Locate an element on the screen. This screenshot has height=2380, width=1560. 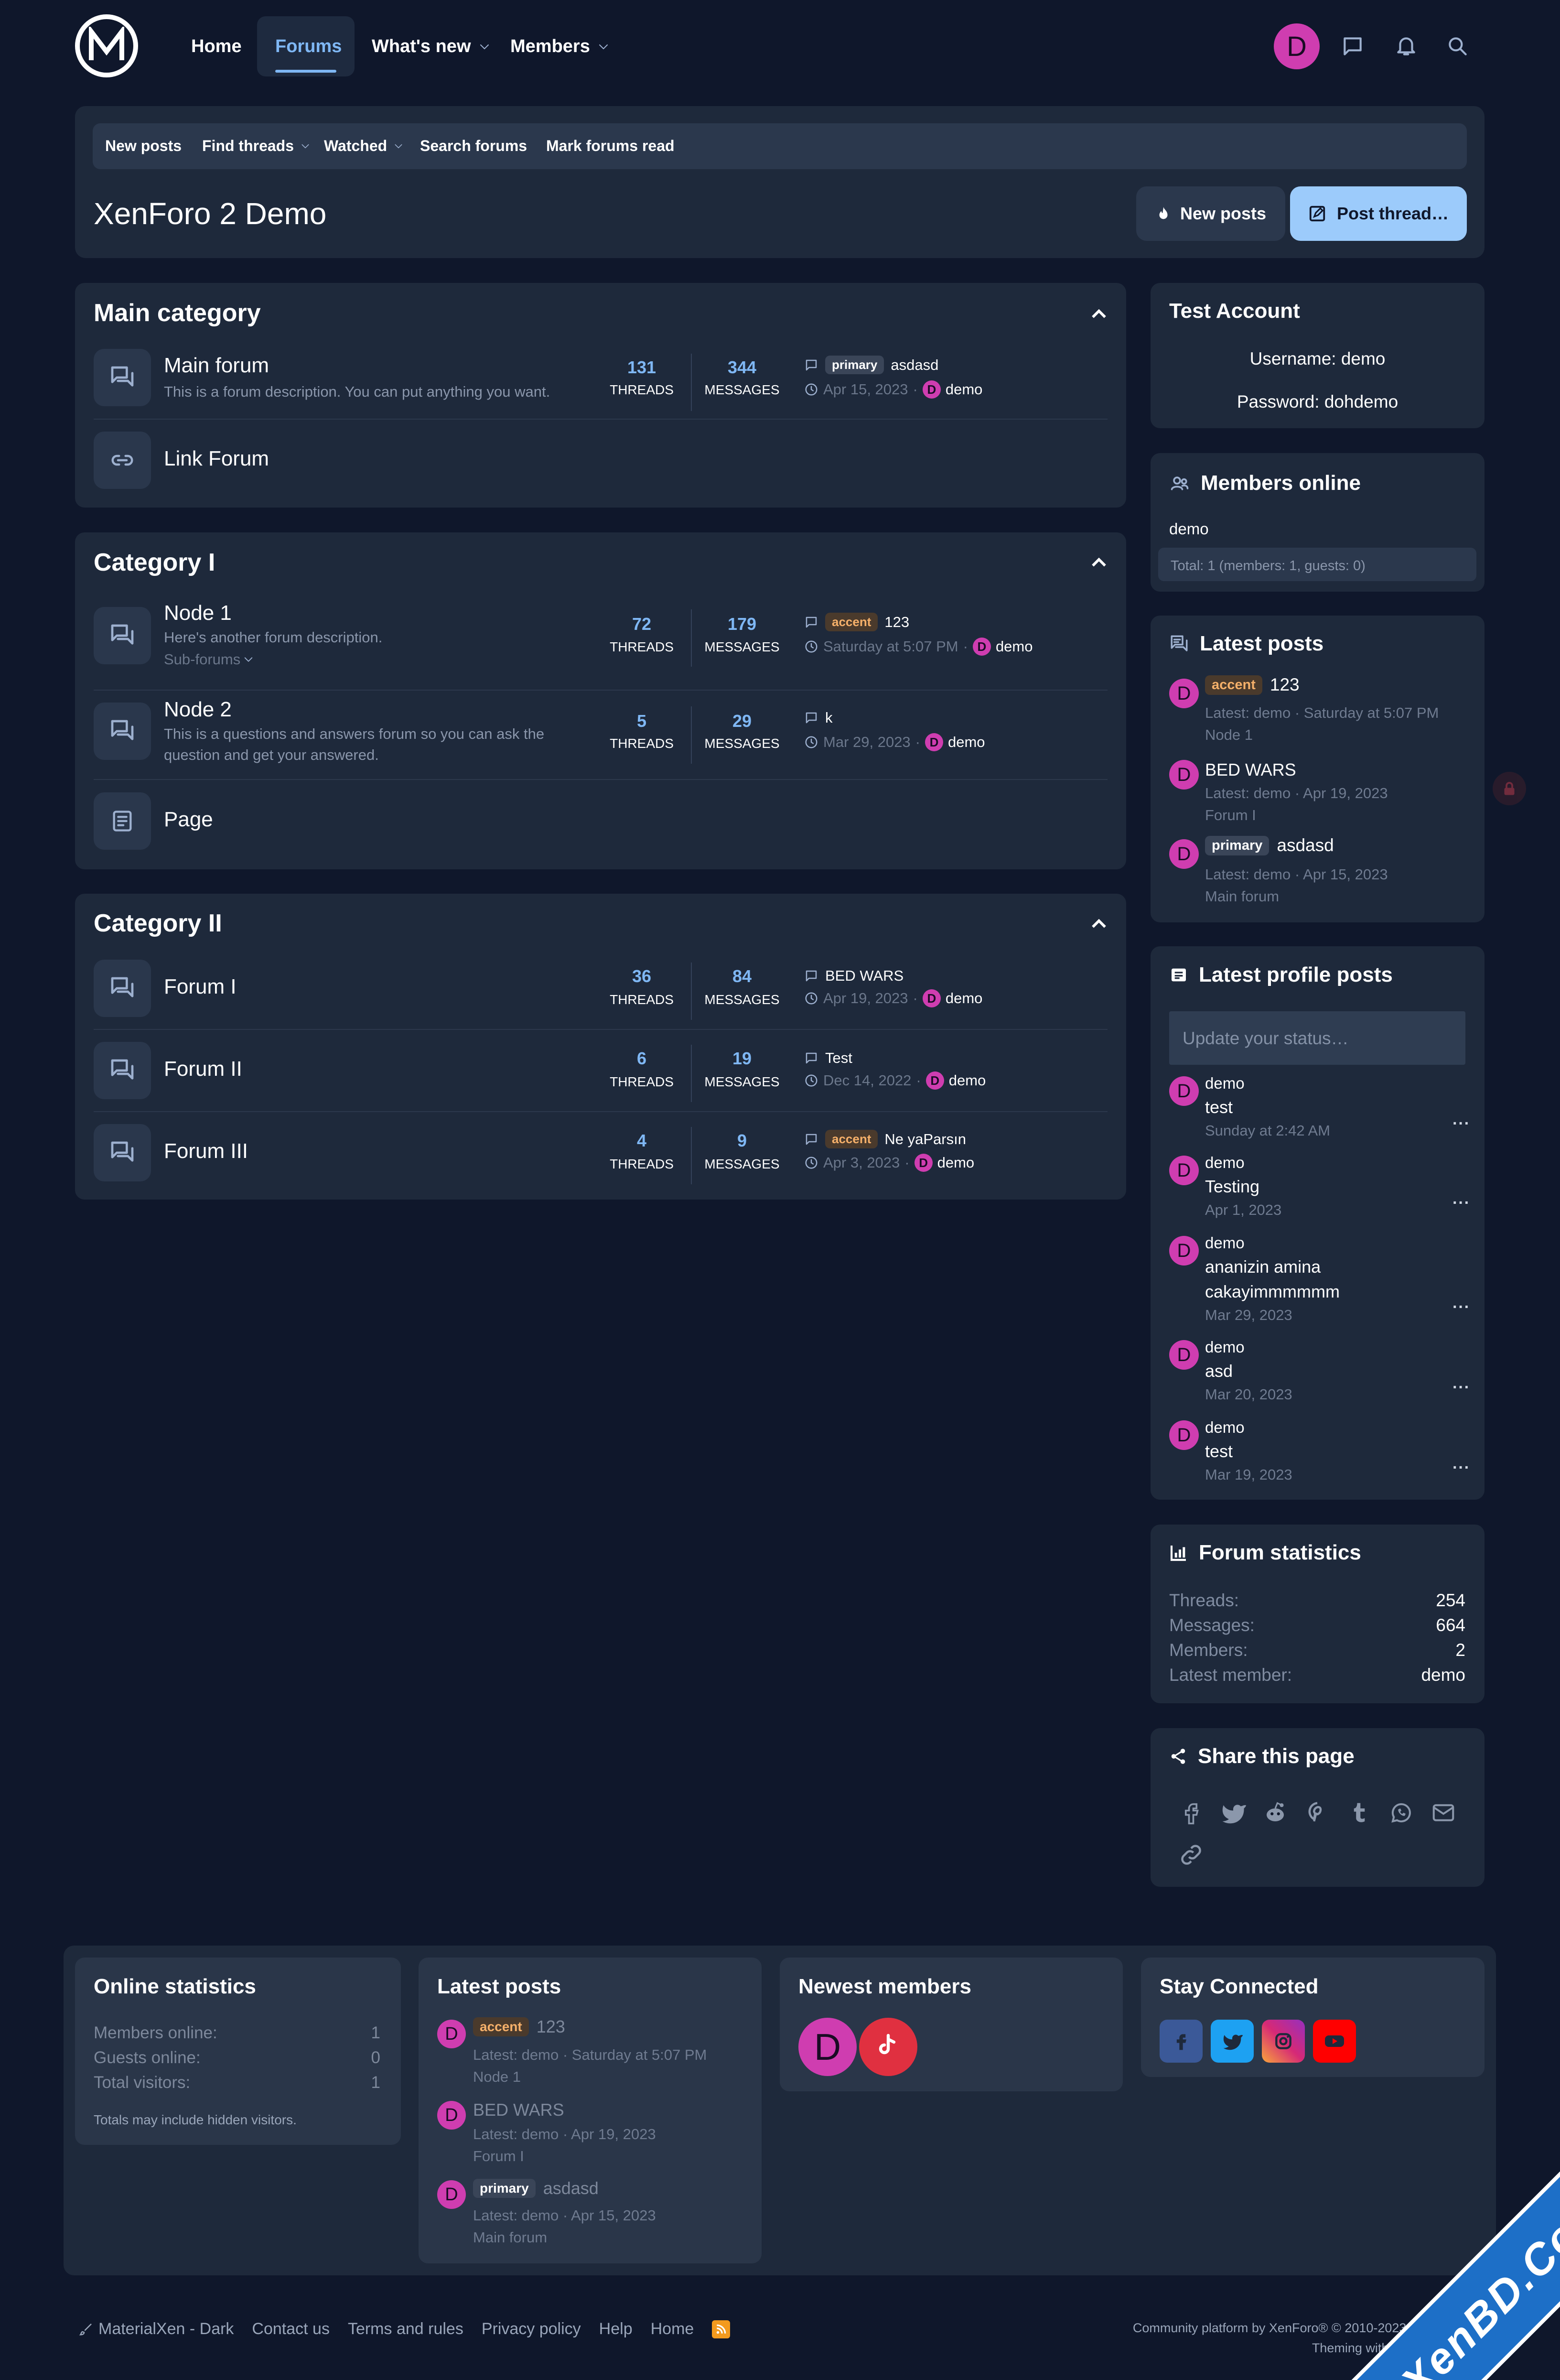
twitter-icon is located at coordinates (1233, 1813).